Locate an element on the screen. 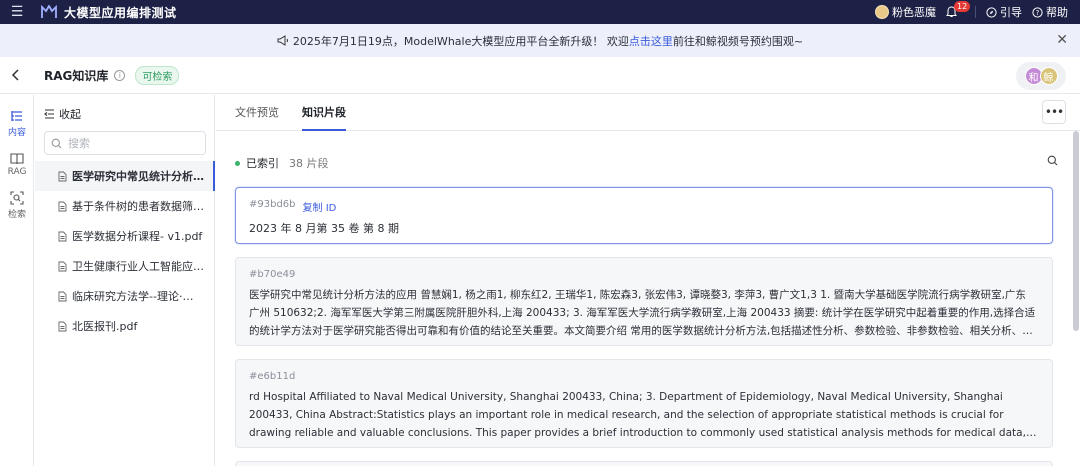 Image resolution: width=1080 pixels, height=466 pixels. list-item: 医学研究中常见统计分析方法的应用 is located at coordinates (125, 176).